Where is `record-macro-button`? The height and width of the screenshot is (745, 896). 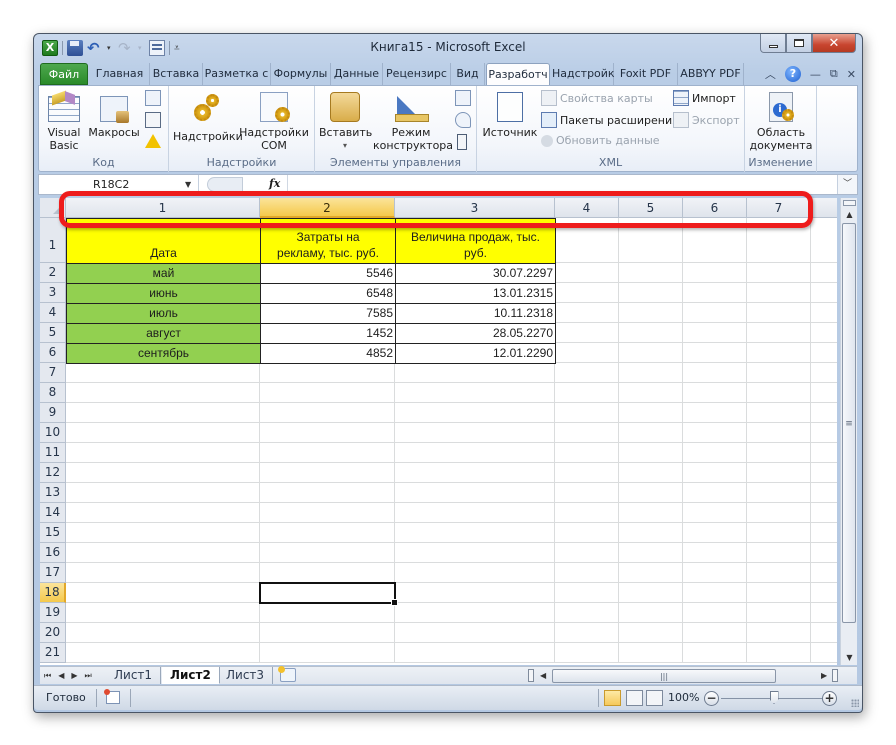
record-macro-button is located at coordinates (153, 98).